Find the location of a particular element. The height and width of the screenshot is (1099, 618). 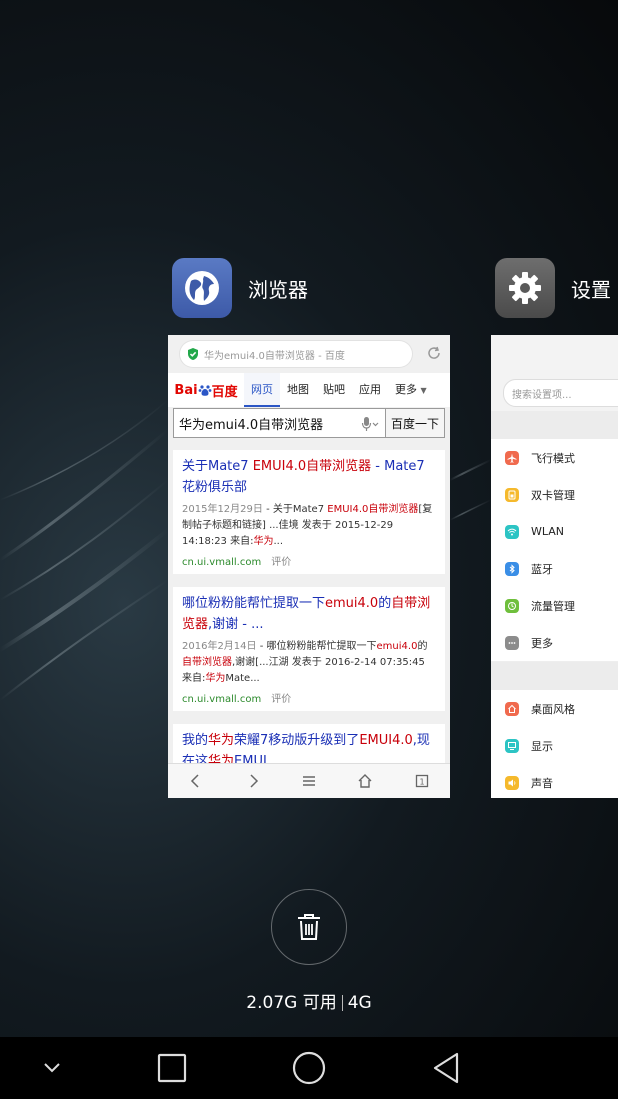

browser-url-text: 华为emui4.0自带浏览器 - 百度 is located at coordinates (274, 356).